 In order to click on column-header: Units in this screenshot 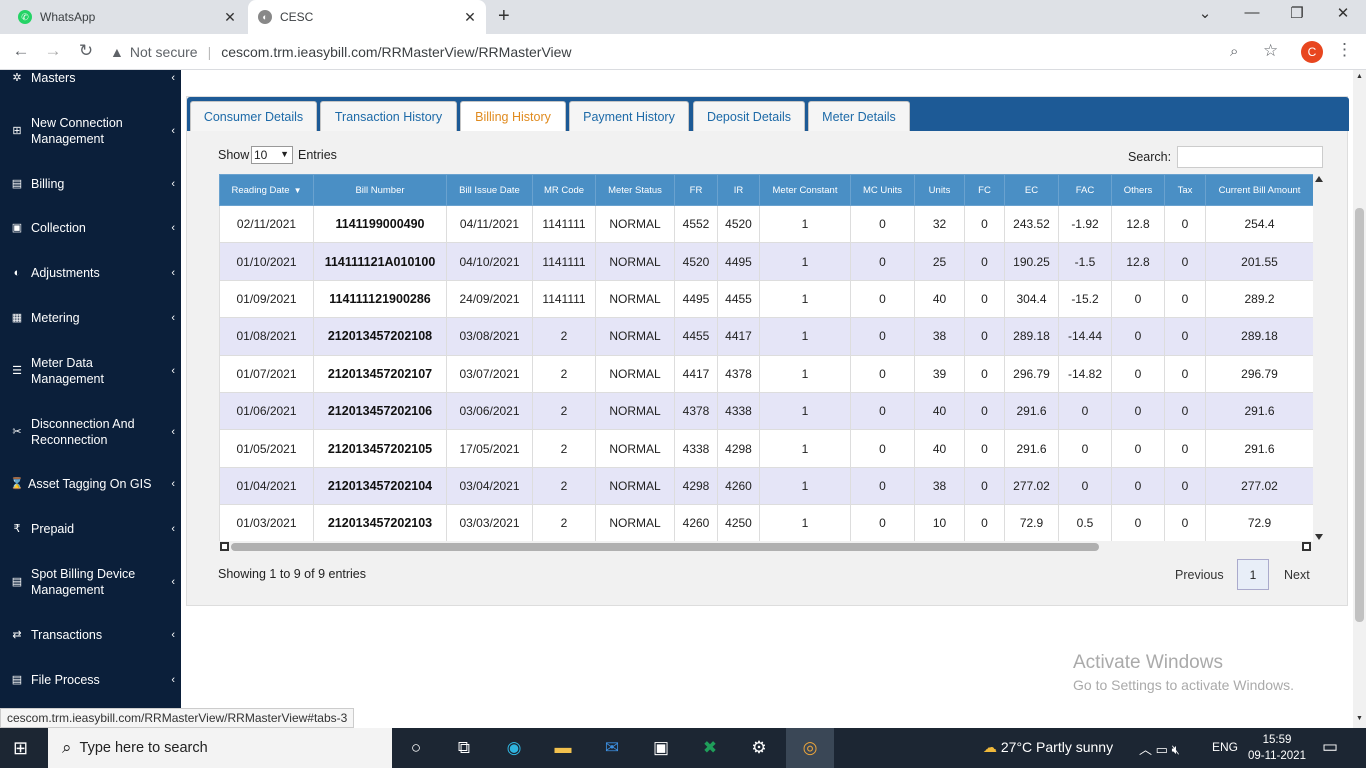, I will do `click(939, 190)`.